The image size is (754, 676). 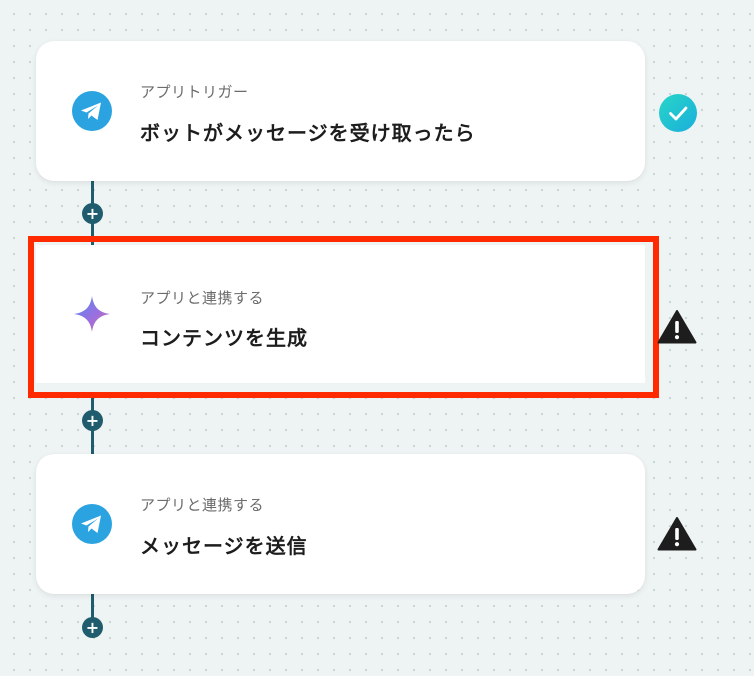 What do you see at coordinates (224, 338) in the screenshot?
I see `step-title: コンテンツを生成` at bounding box center [224, 338].